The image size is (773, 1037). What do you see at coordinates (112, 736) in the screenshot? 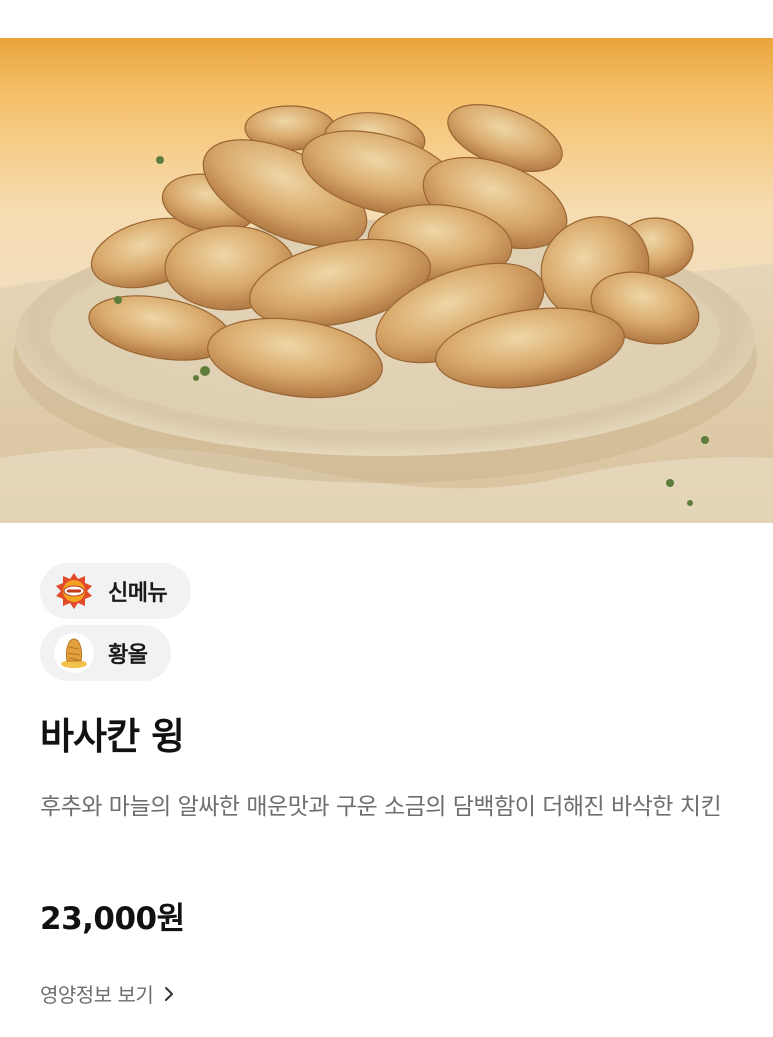
I see `product-title: 바사칸 윙` at bounding box center [112, 736].